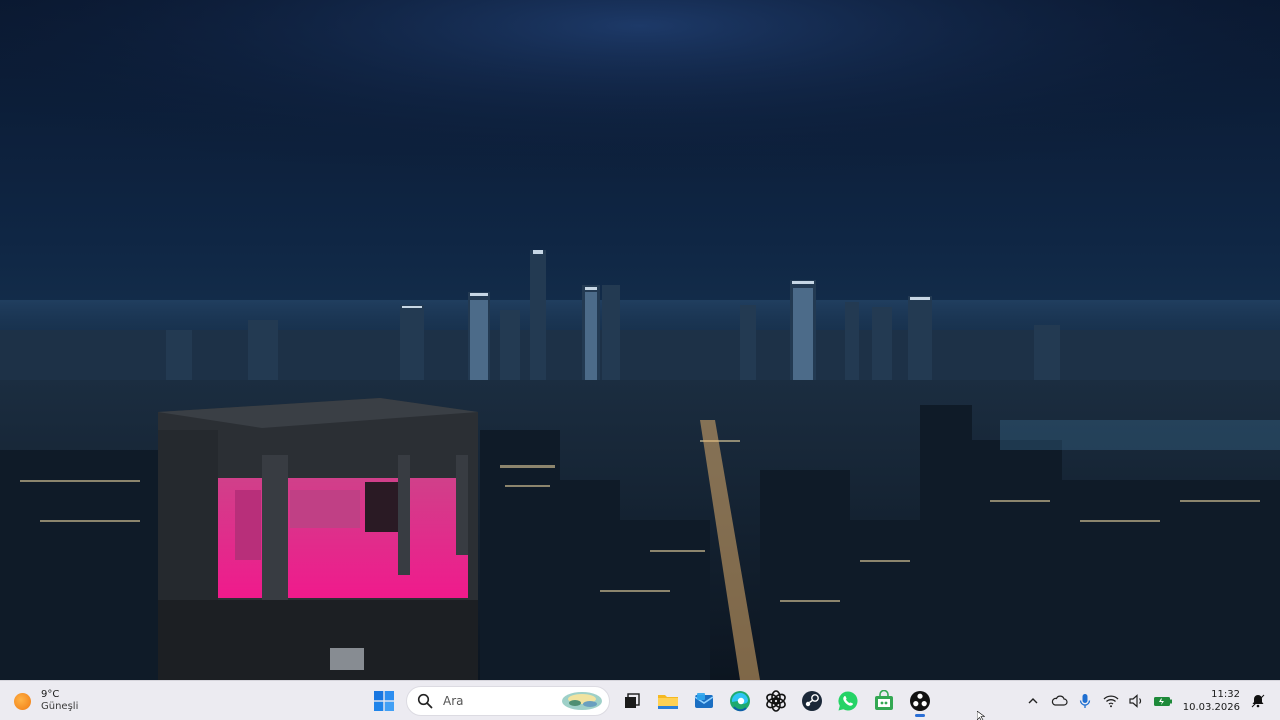 The width and height of the screenshot is (1280, 720). I want to click on chatgpt-icon, so click(776, 701).